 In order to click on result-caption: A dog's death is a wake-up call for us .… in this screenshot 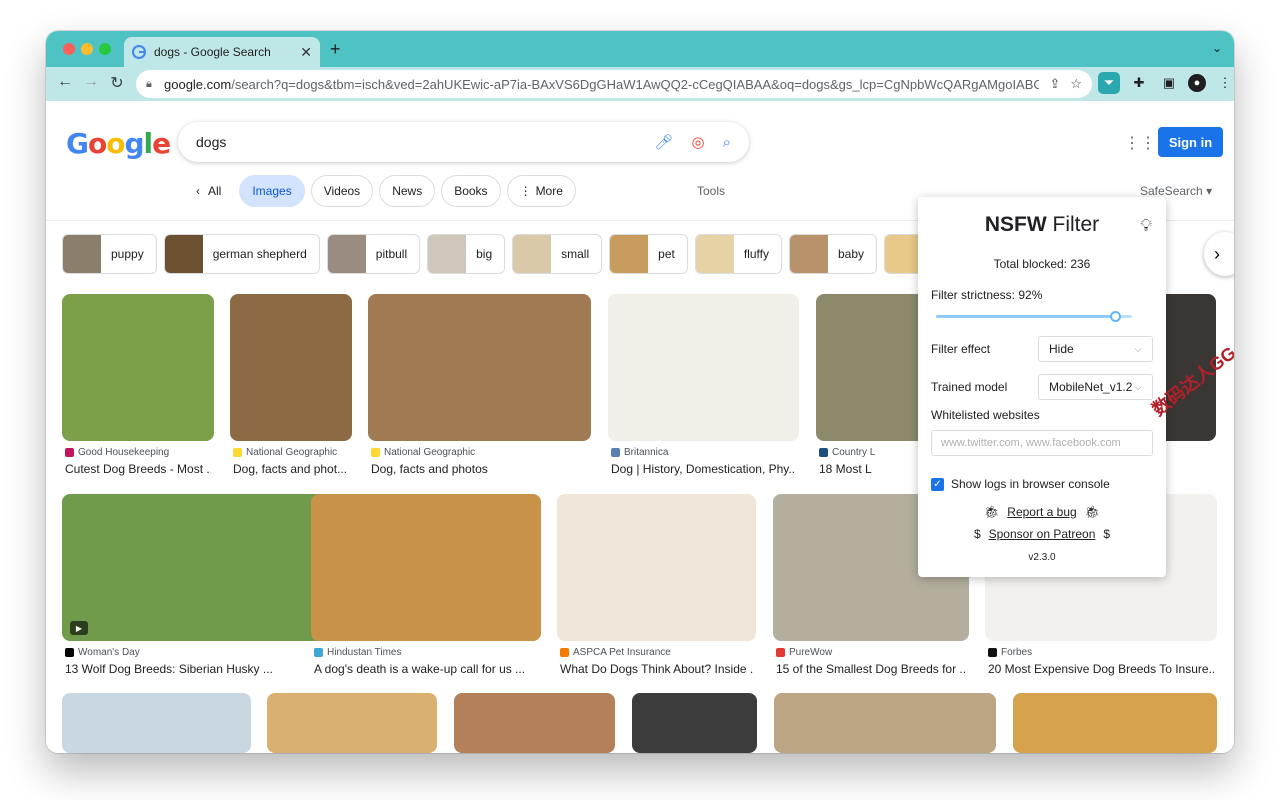, I will do `click(426, 669)`.